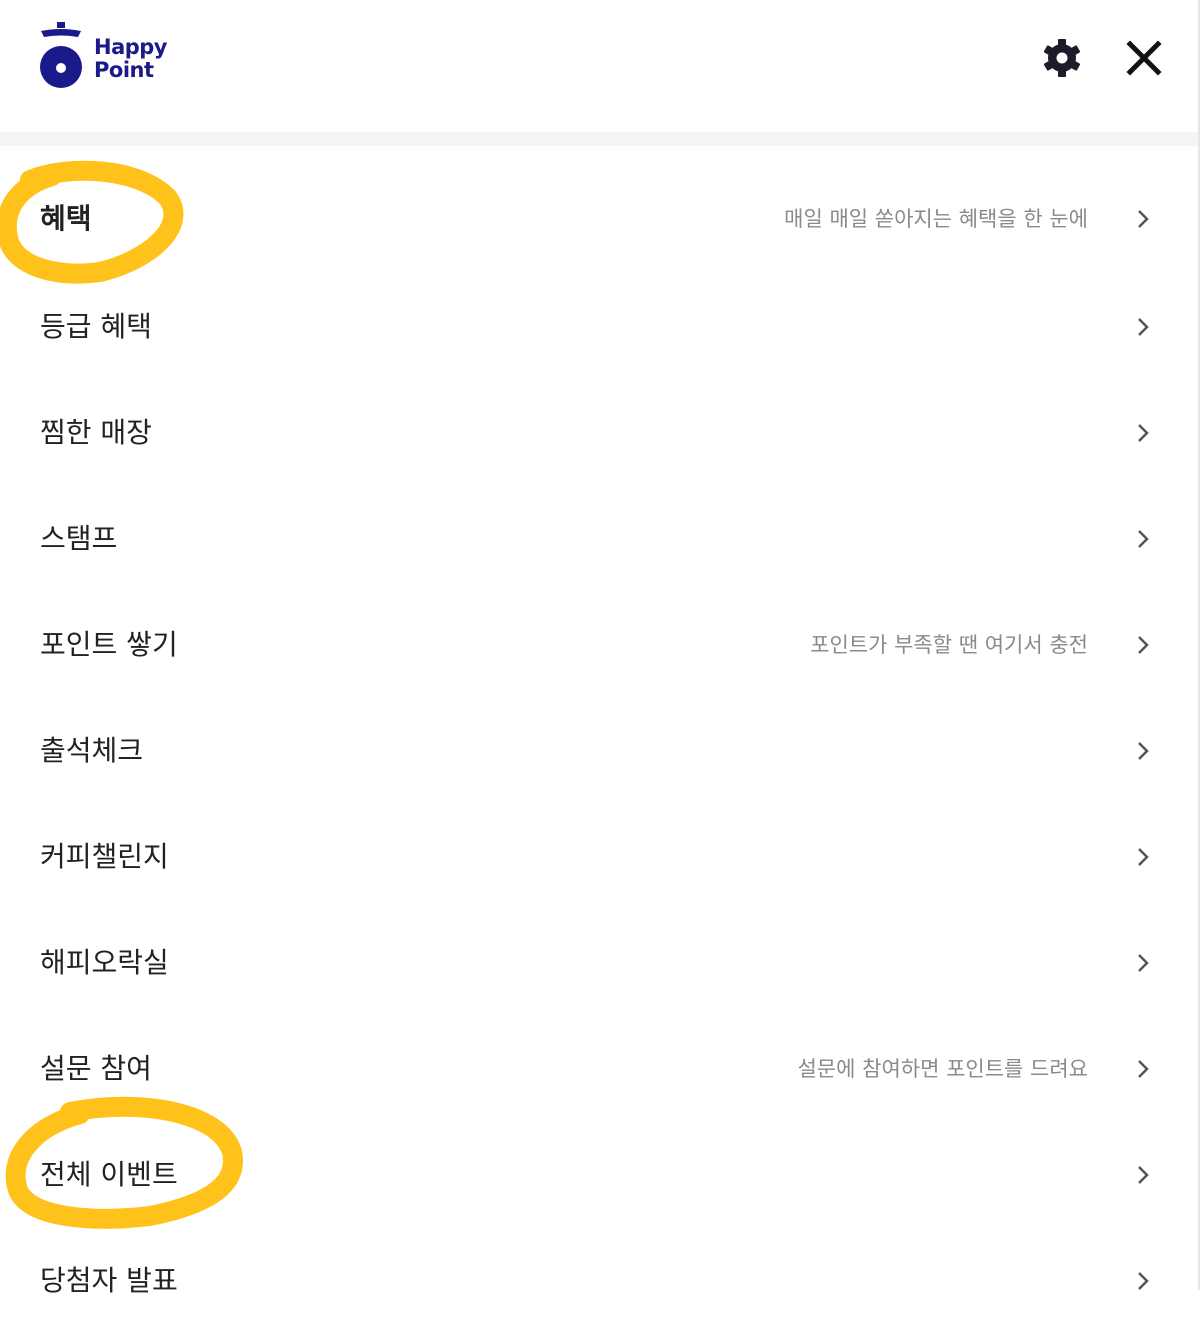  I want to click on menu-item-label: 찜한 매장, so click(96, 432).